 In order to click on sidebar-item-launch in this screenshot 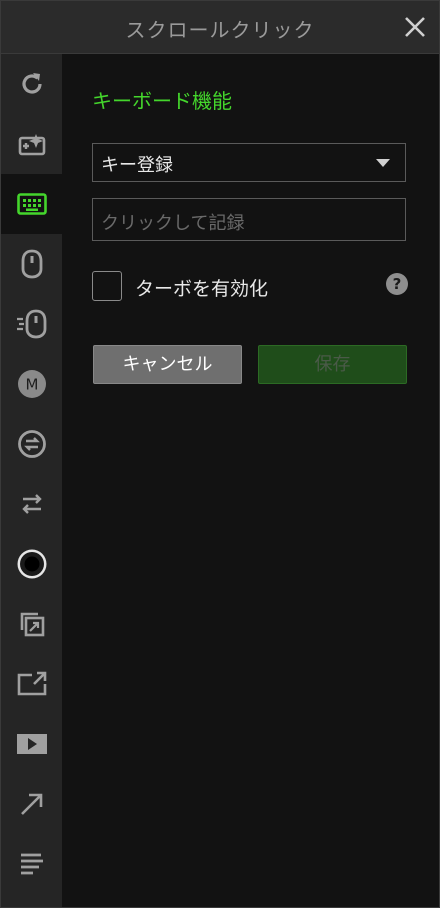, I will do `click(31, 684)`.